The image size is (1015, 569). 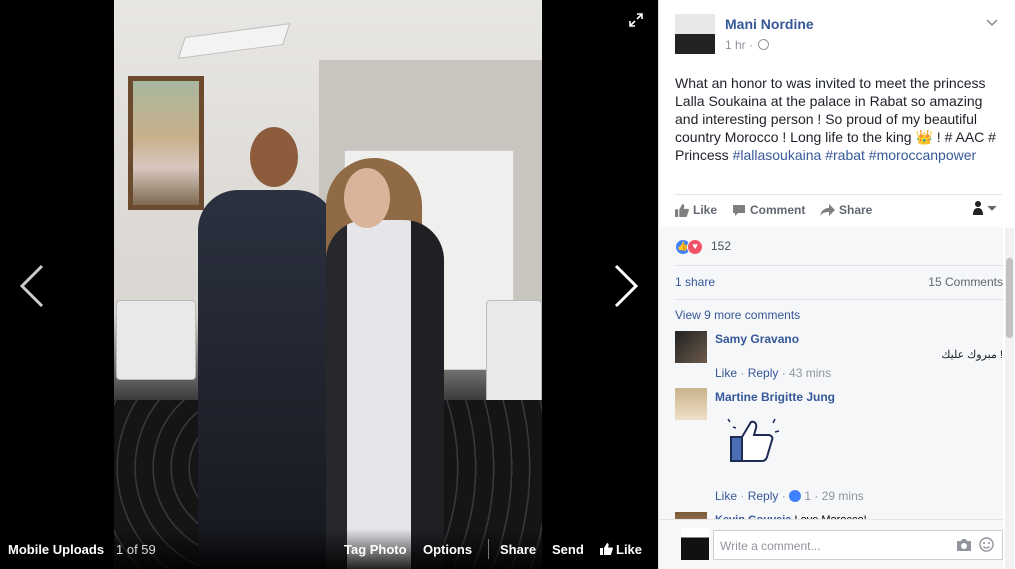 What do you see at coordinates (757, 339) in the screenshot?
I see `comment-author: Samy Gravano` at bounding box center [757, 339].